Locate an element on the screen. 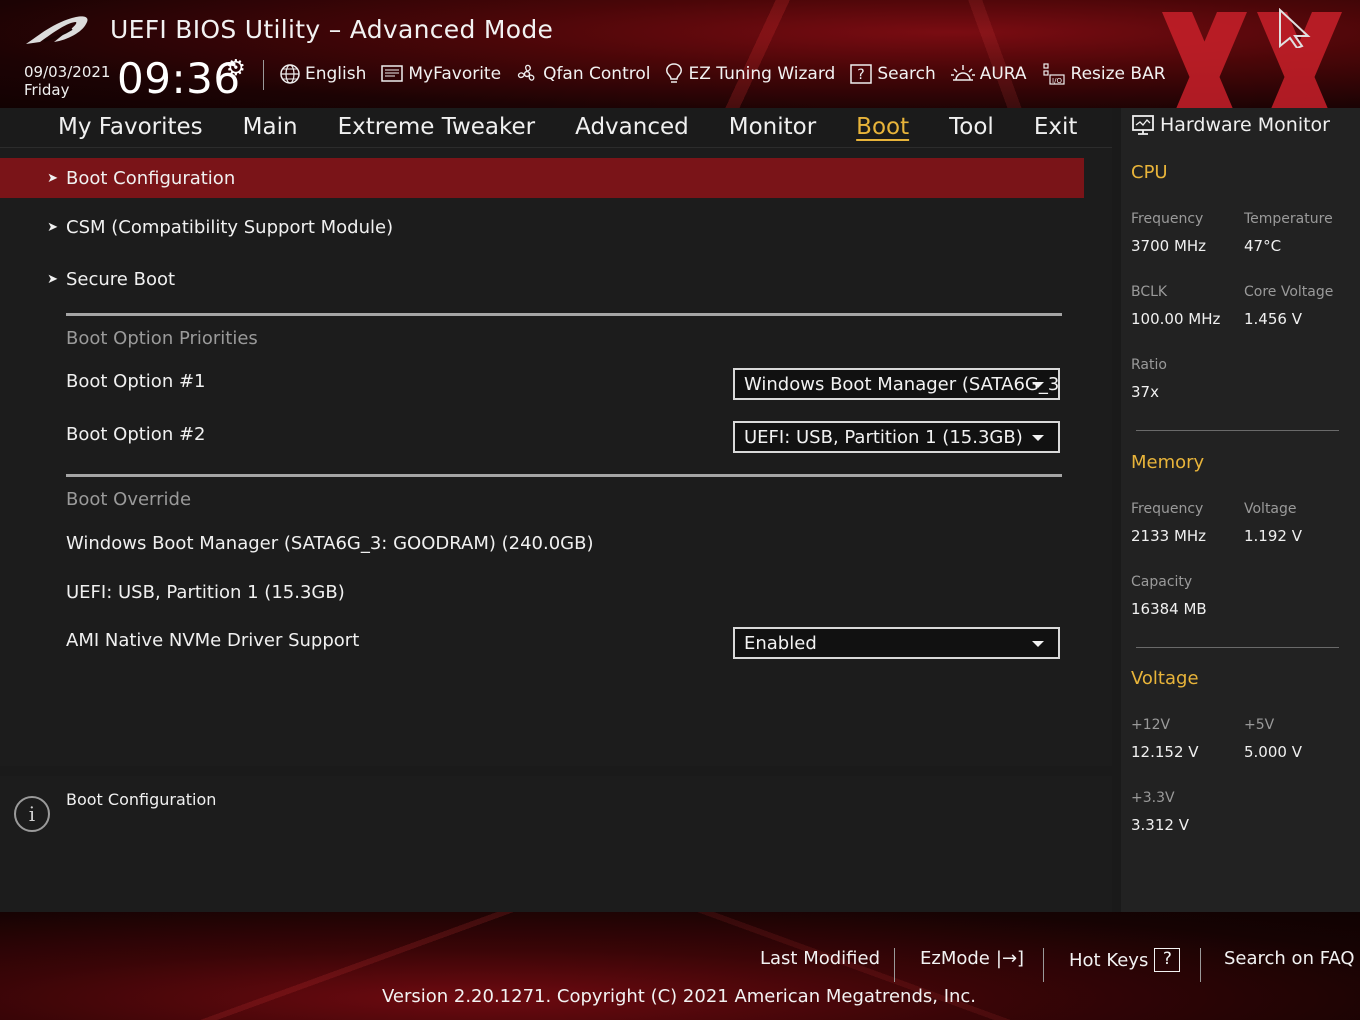 This screenshot has height=1020, width=1360. aura-button: AURA is located at coordinates (988, 74).